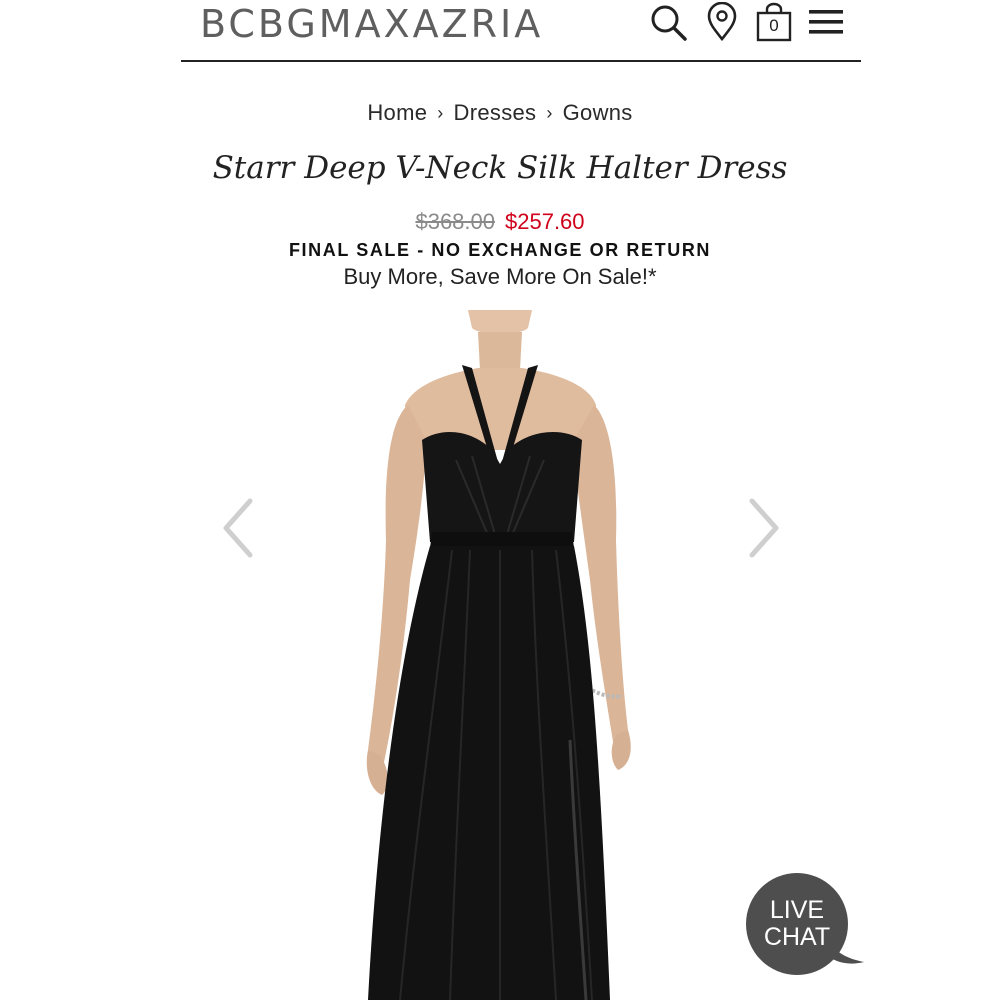 Image resolution: width=1000 pixels, height=1005 pixels. What do you see at coordinates (722, 21) in the screenshot?
I see `location-pin-icon` at bounding box center [722, 21].